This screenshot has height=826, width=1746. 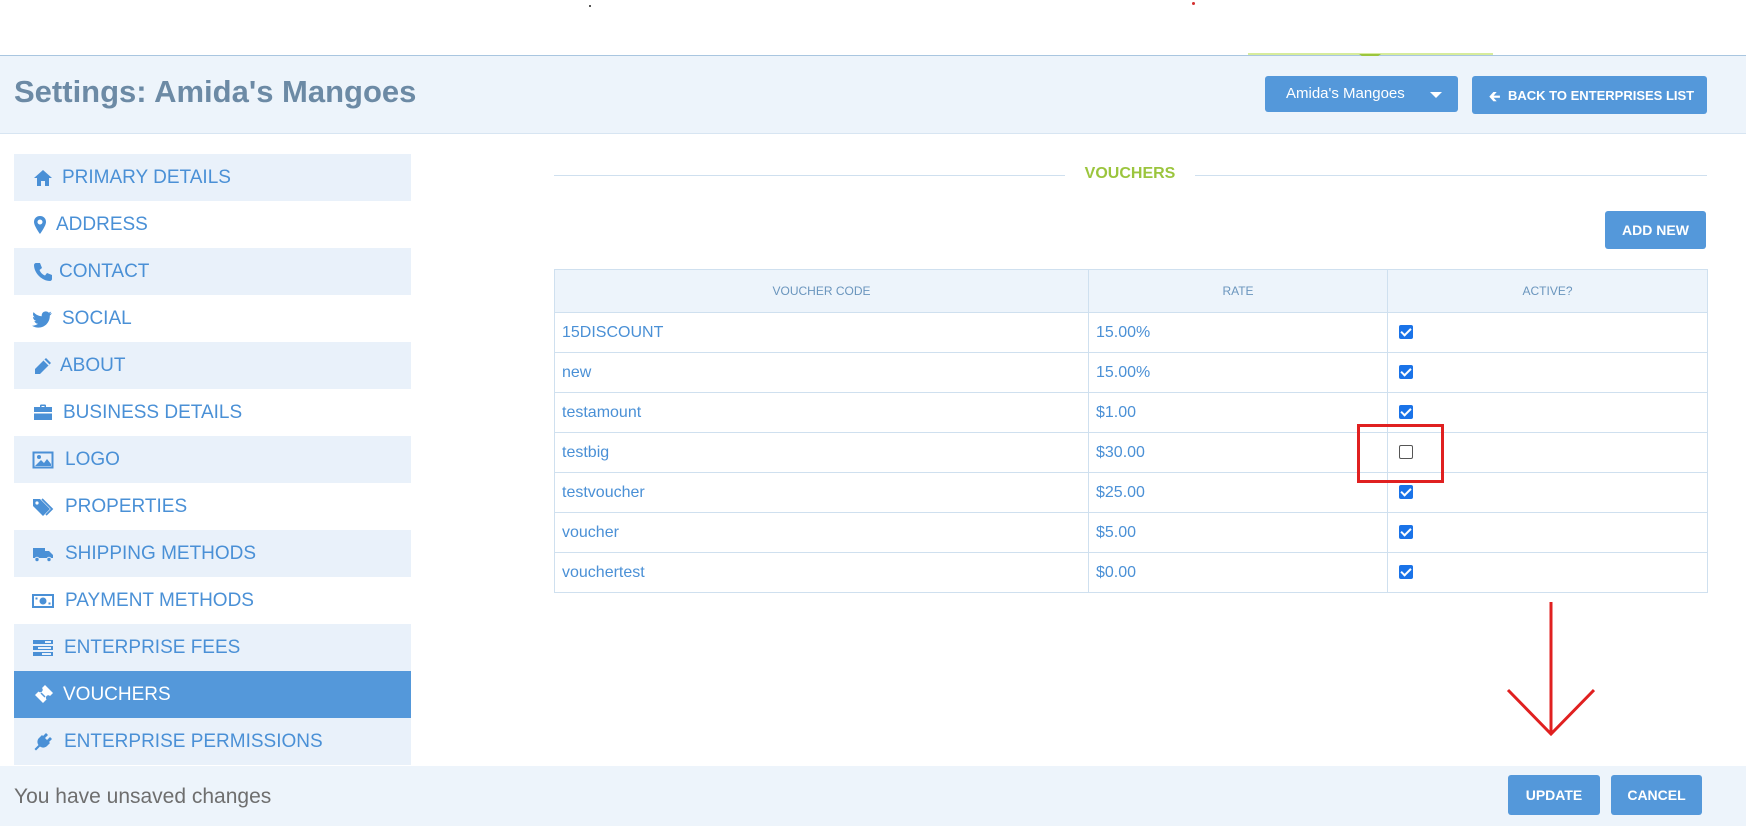 I want to click on sidebar-item-label: LOGO, so click(x=92, y=459).